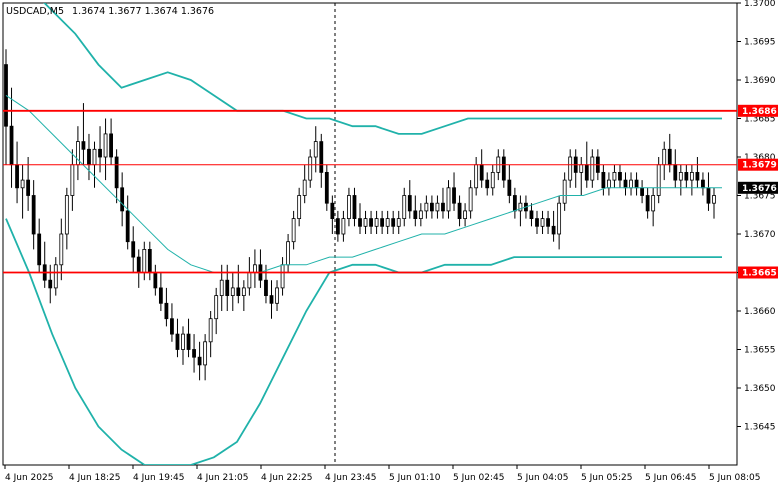  What do you see at coordinates (760, 43) in the screenshot?
I see `y-tick-label: 1.3695` at bounding box center [760, 43].